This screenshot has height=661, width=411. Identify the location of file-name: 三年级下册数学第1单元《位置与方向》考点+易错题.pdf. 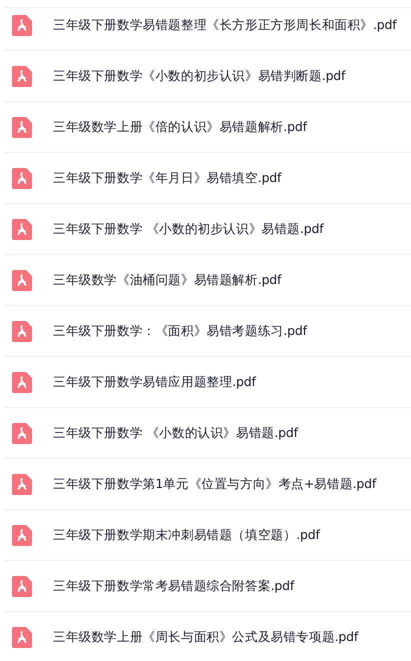
(214, 484).